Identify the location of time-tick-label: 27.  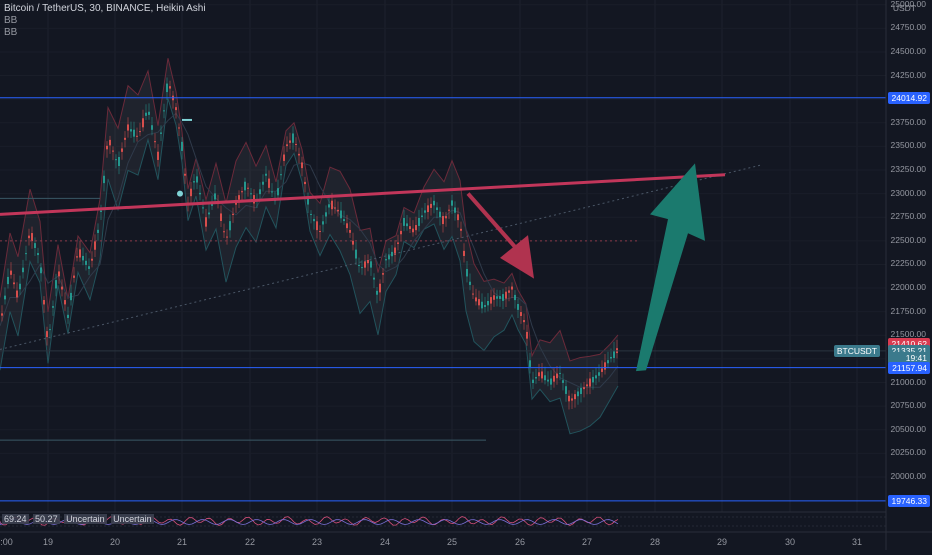
(587, 542).